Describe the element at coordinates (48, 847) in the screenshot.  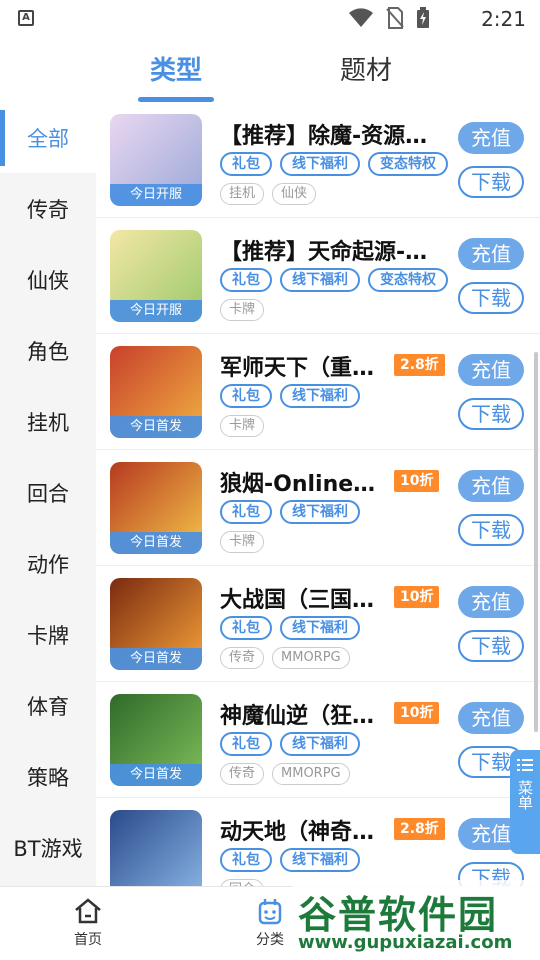
I see `sidebar-item-bt-games: BT游戏` at that location.